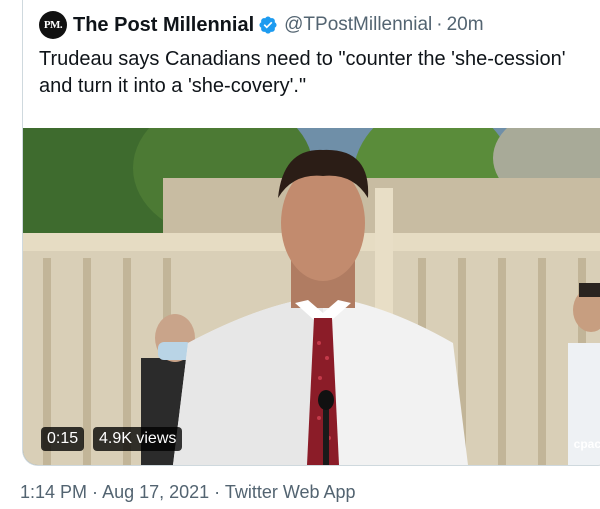  Describe the element at coordinates (290, 492) in the screenshot. I see `tweet-source: Twitter Web App` at that location.